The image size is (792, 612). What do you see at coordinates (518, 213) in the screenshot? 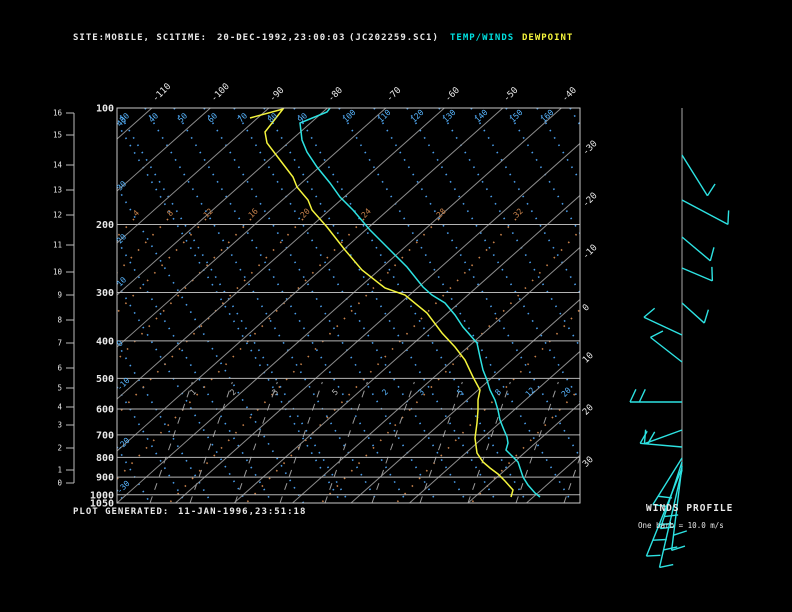
I see `tick-label: 32` at bounding box center [518, 213].